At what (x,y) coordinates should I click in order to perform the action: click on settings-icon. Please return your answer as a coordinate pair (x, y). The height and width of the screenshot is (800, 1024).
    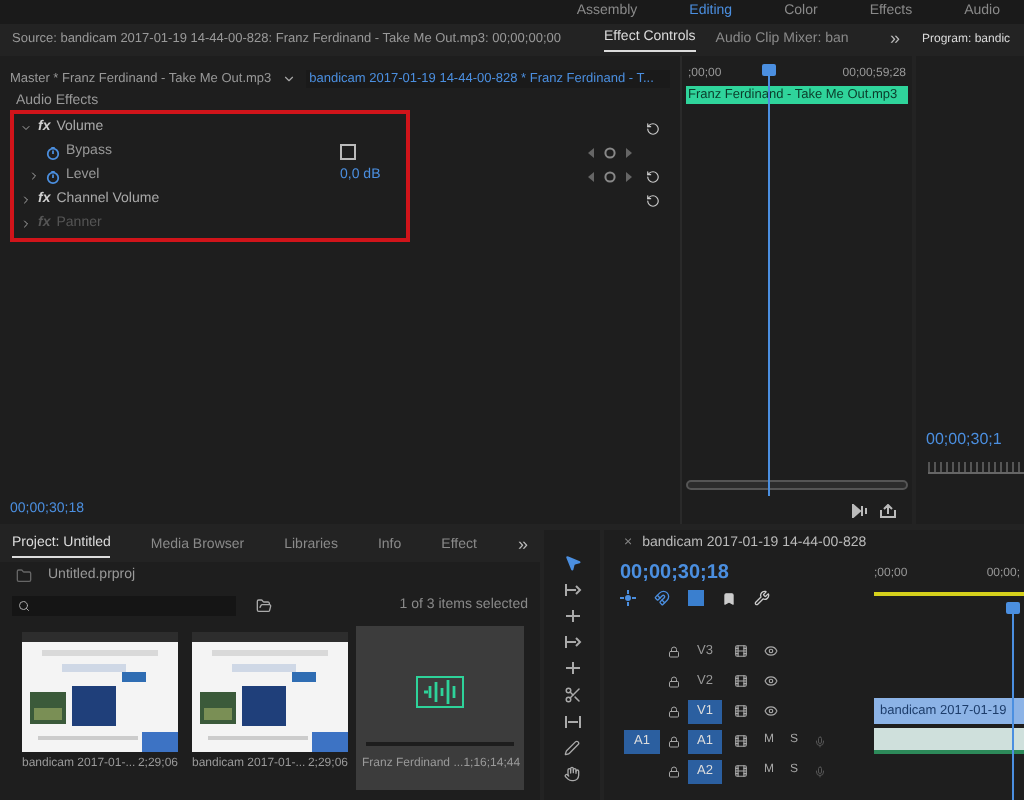
    Looking at the image, I should click on (762, 598).